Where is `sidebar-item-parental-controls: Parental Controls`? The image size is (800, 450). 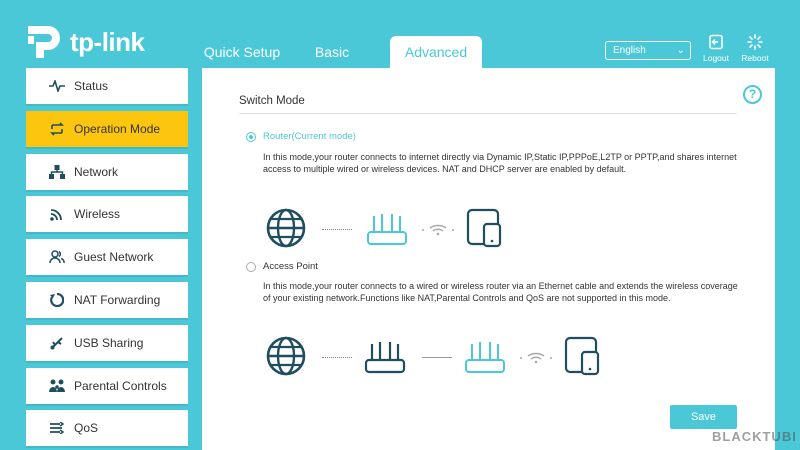
sidebar-item-parental-controls: Parental Controls is located at coordinates (107, 385).